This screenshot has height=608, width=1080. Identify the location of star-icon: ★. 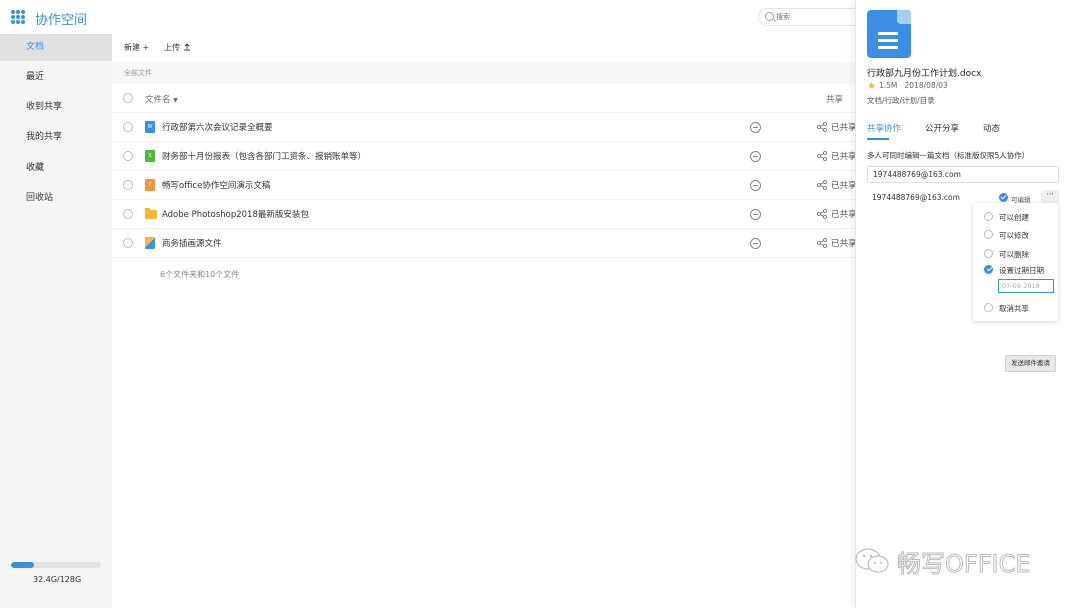
(871, 86).